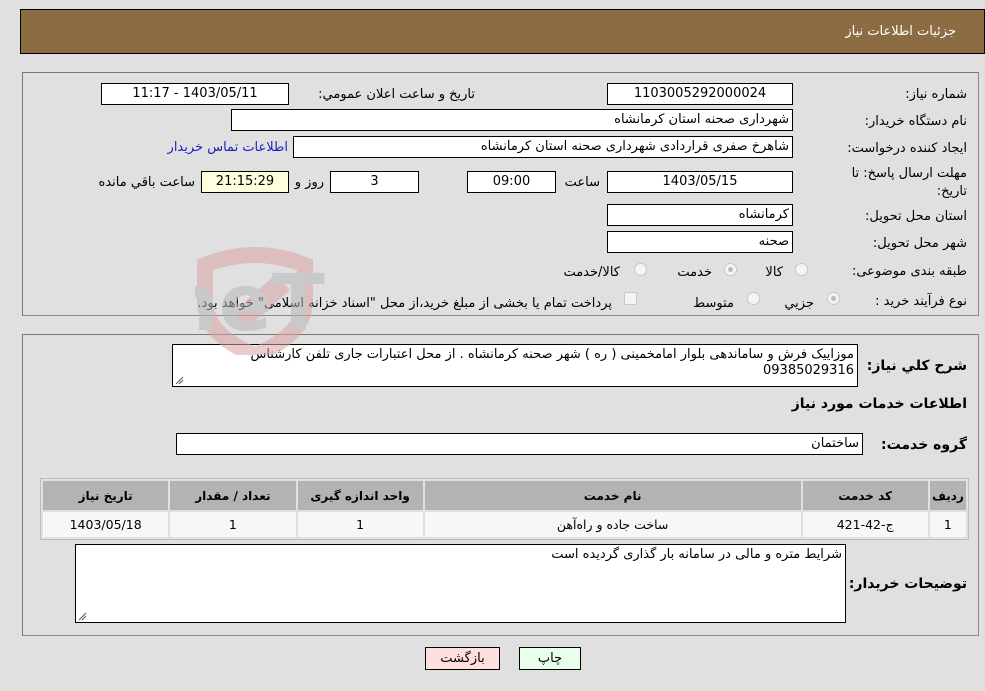 The height and width of the screenshot is (691, 985). Describe the element at coordinates (519, 444) in the screenshot. I see `service-group-field: ساختمان` at that location.